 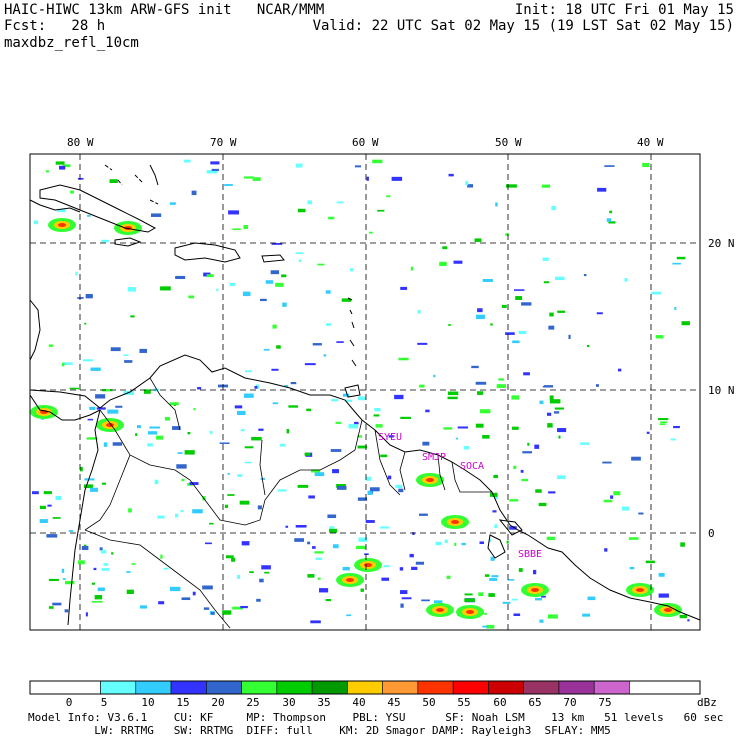 I want to click on cb-label-50: 50, so click(x=429, y=702).